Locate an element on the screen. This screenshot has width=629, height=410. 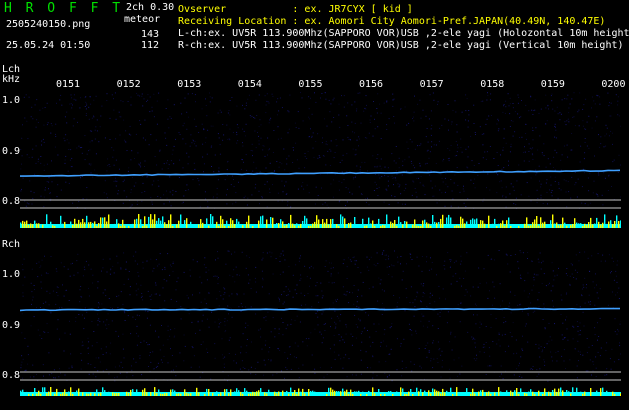
lch-unit: kHz is located at coordinates (11, 79).